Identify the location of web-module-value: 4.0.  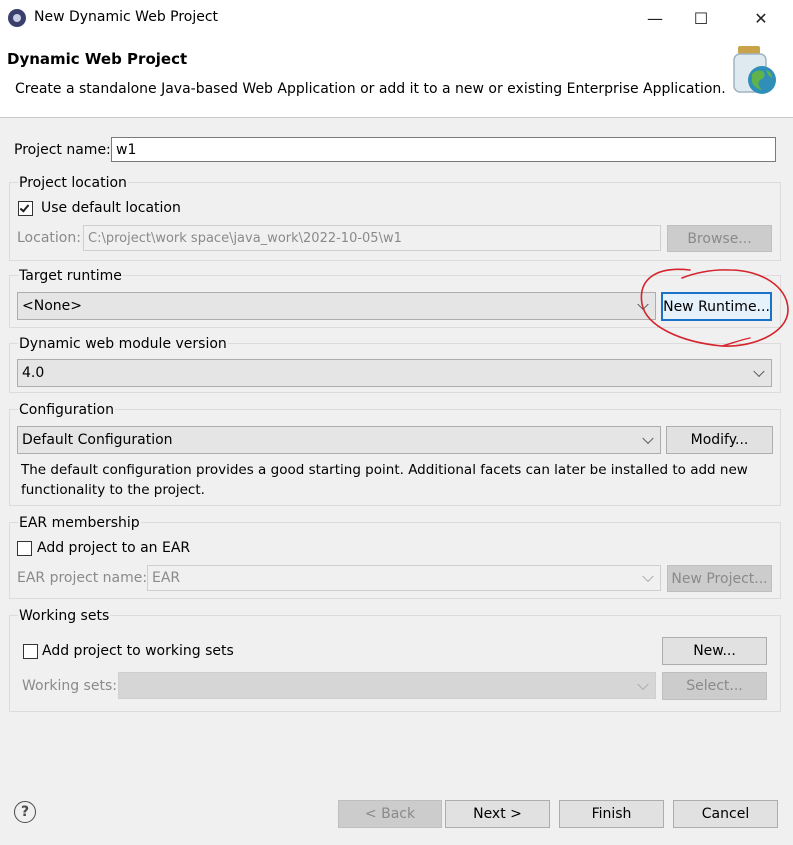
(33, 373).